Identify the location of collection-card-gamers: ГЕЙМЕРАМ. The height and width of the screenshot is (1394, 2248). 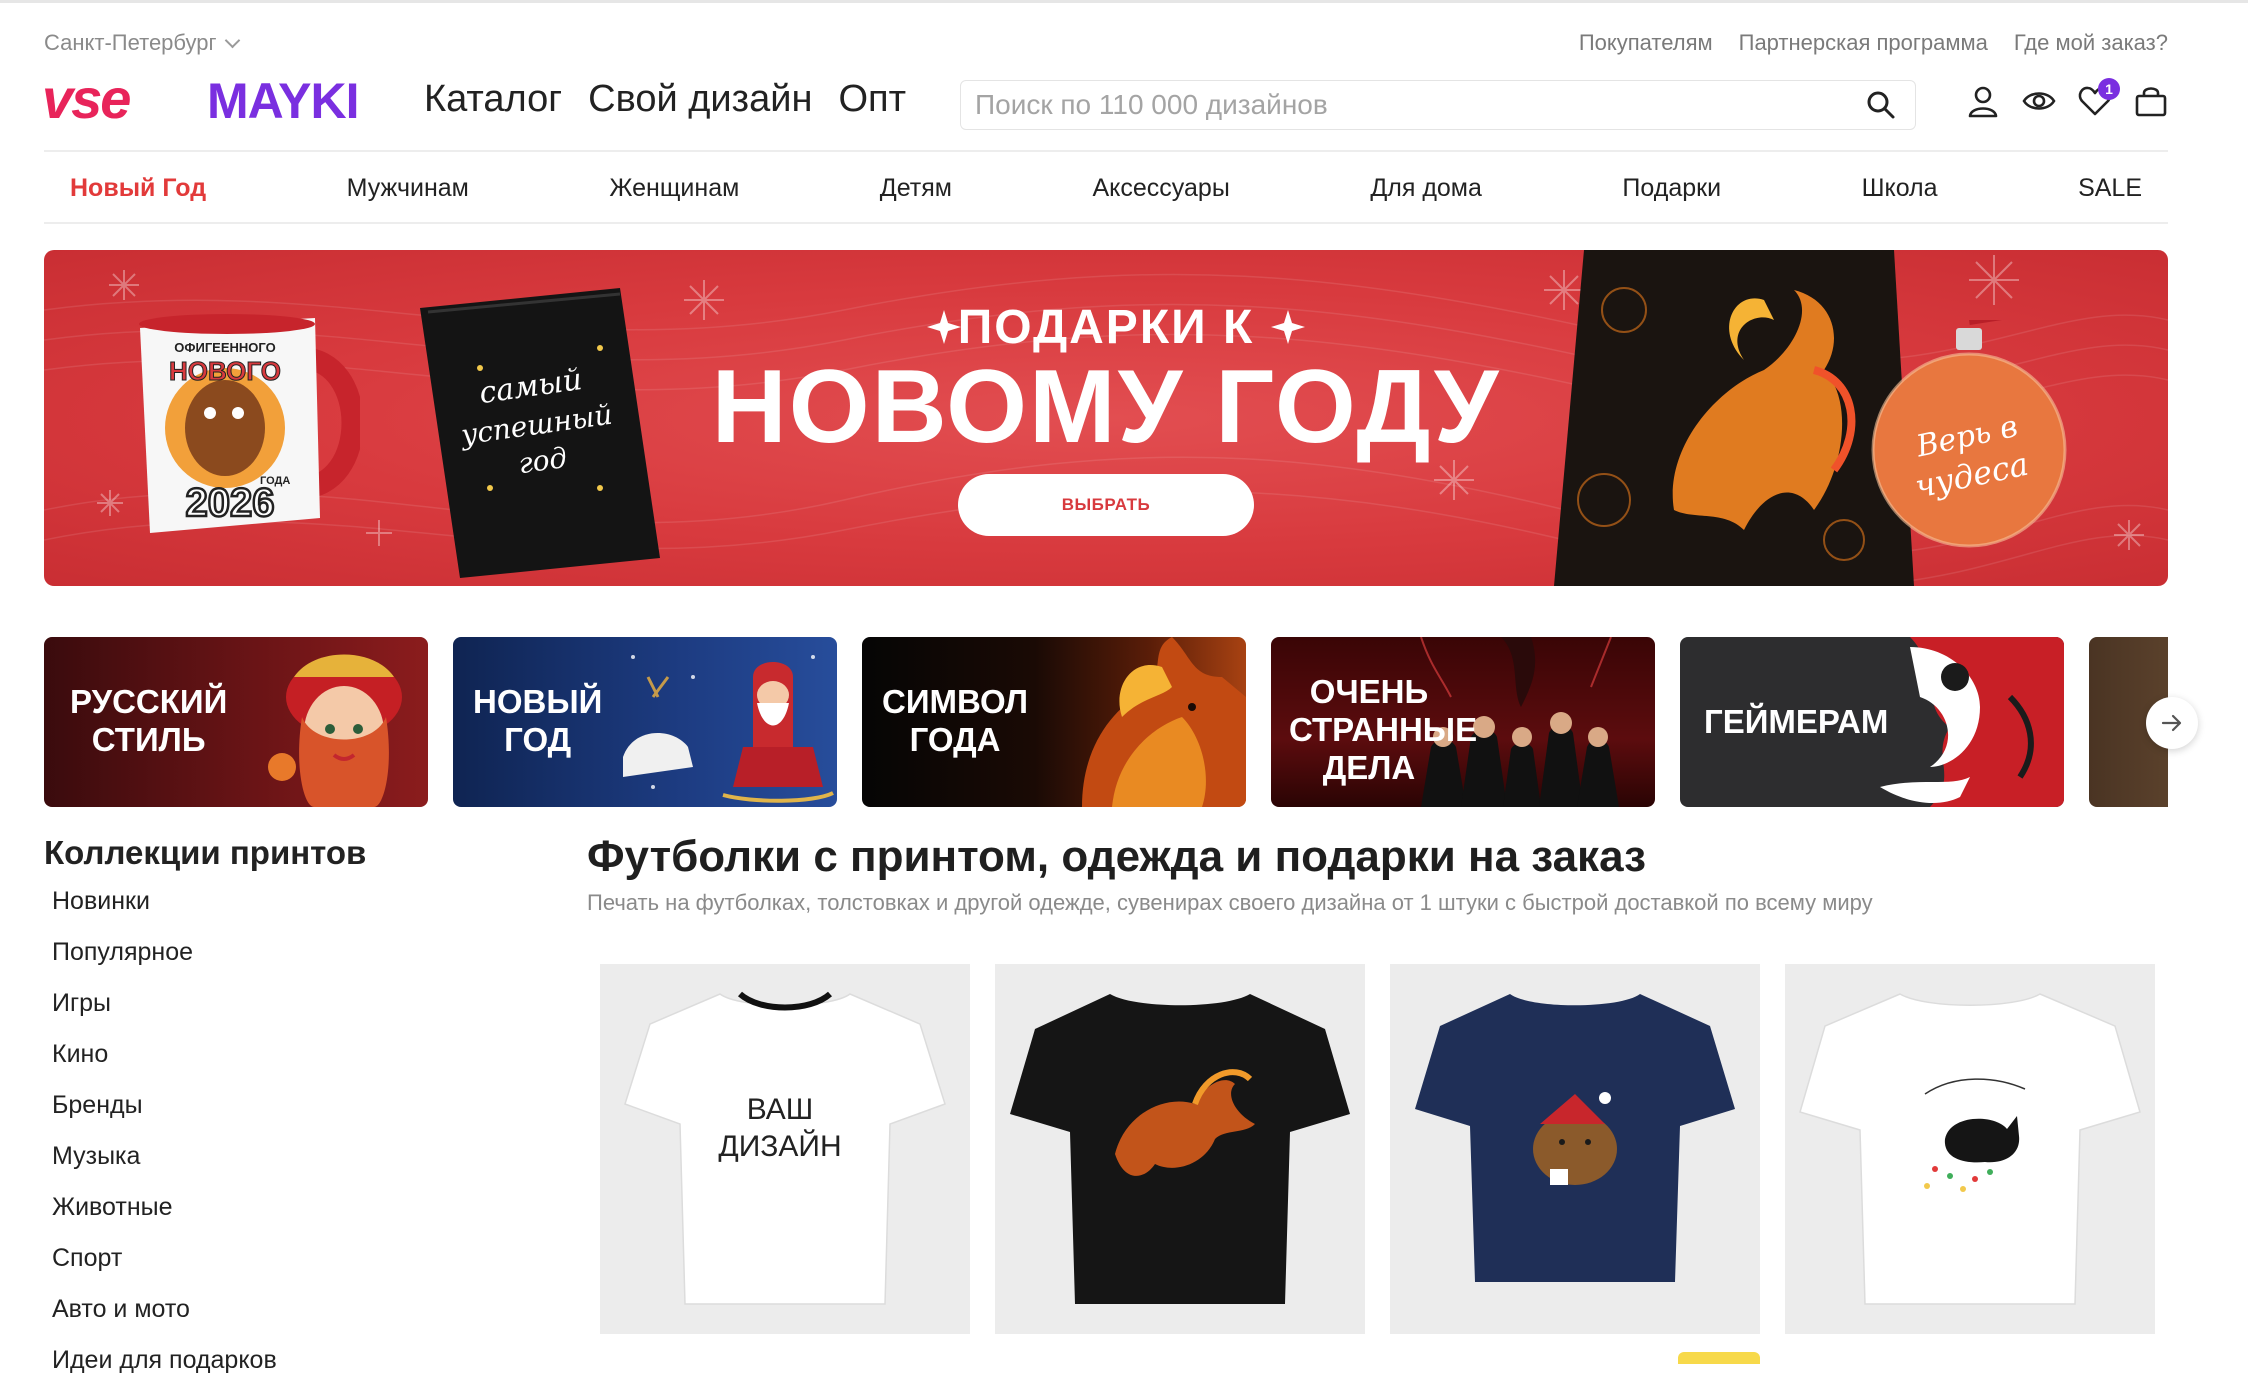
(1872, 722).